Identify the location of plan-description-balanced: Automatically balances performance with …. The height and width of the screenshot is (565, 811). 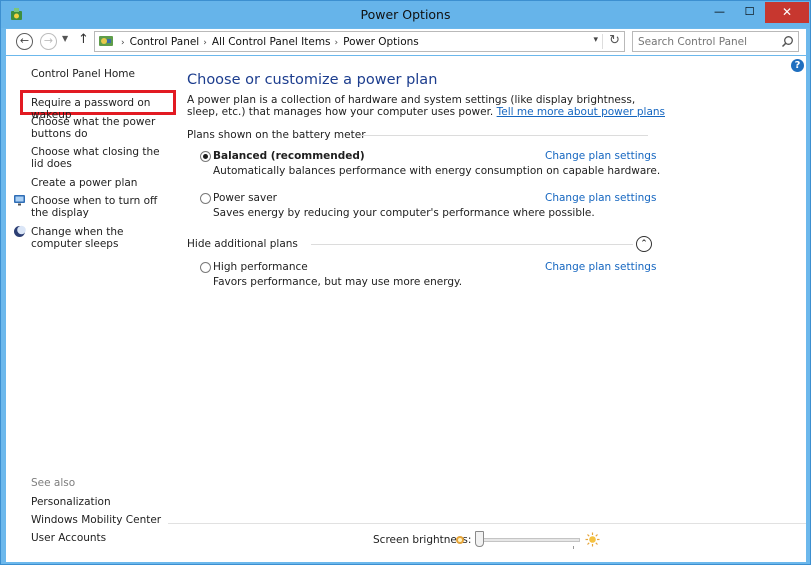
(437, 171).